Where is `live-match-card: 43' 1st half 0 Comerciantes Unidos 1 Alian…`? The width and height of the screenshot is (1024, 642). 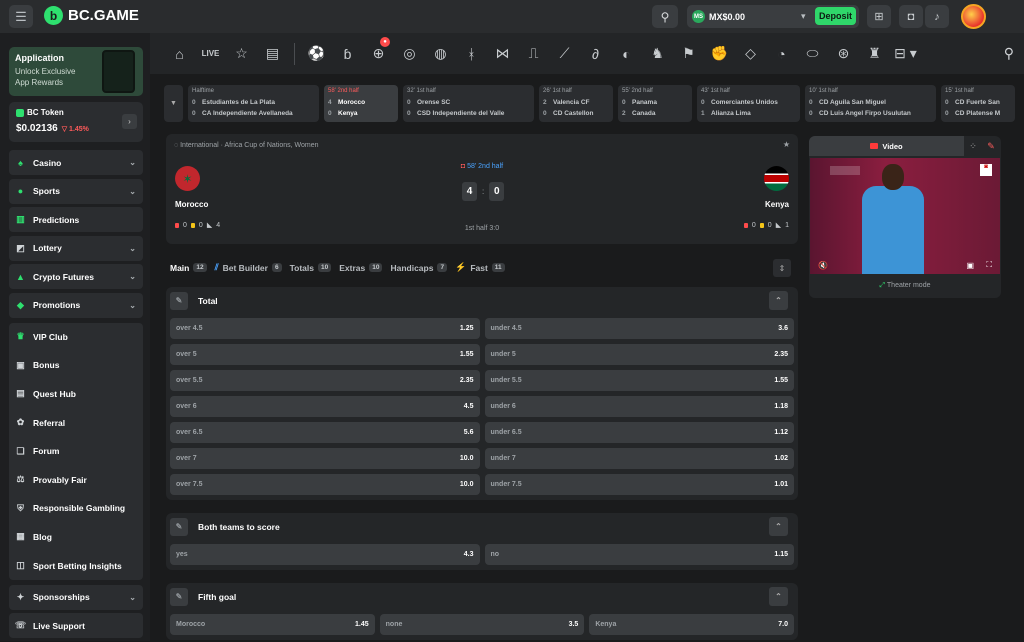 live-match-card: 43' 1st half 0 Comerciantes Unidos 1 Alian… is located at coordinates (748, 103).